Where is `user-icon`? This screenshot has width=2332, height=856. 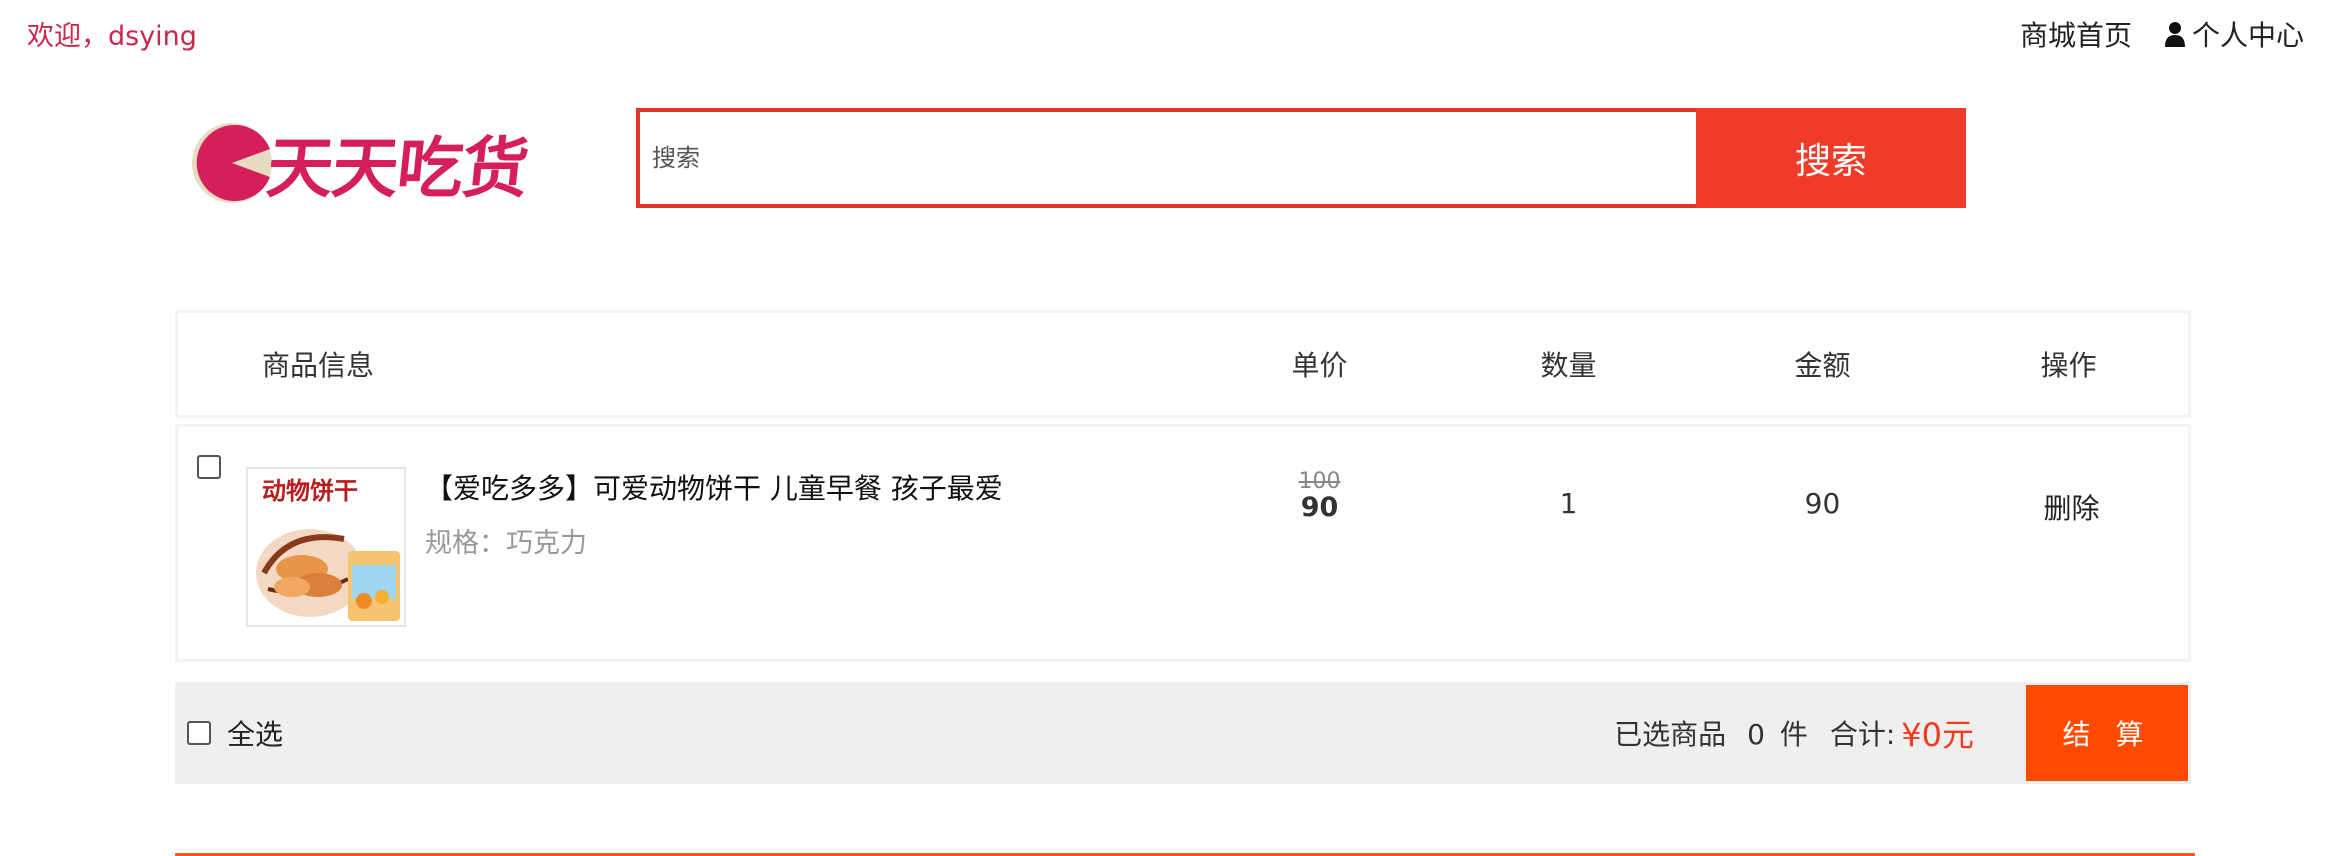
user-icon is located at coordinates (2174, 34).